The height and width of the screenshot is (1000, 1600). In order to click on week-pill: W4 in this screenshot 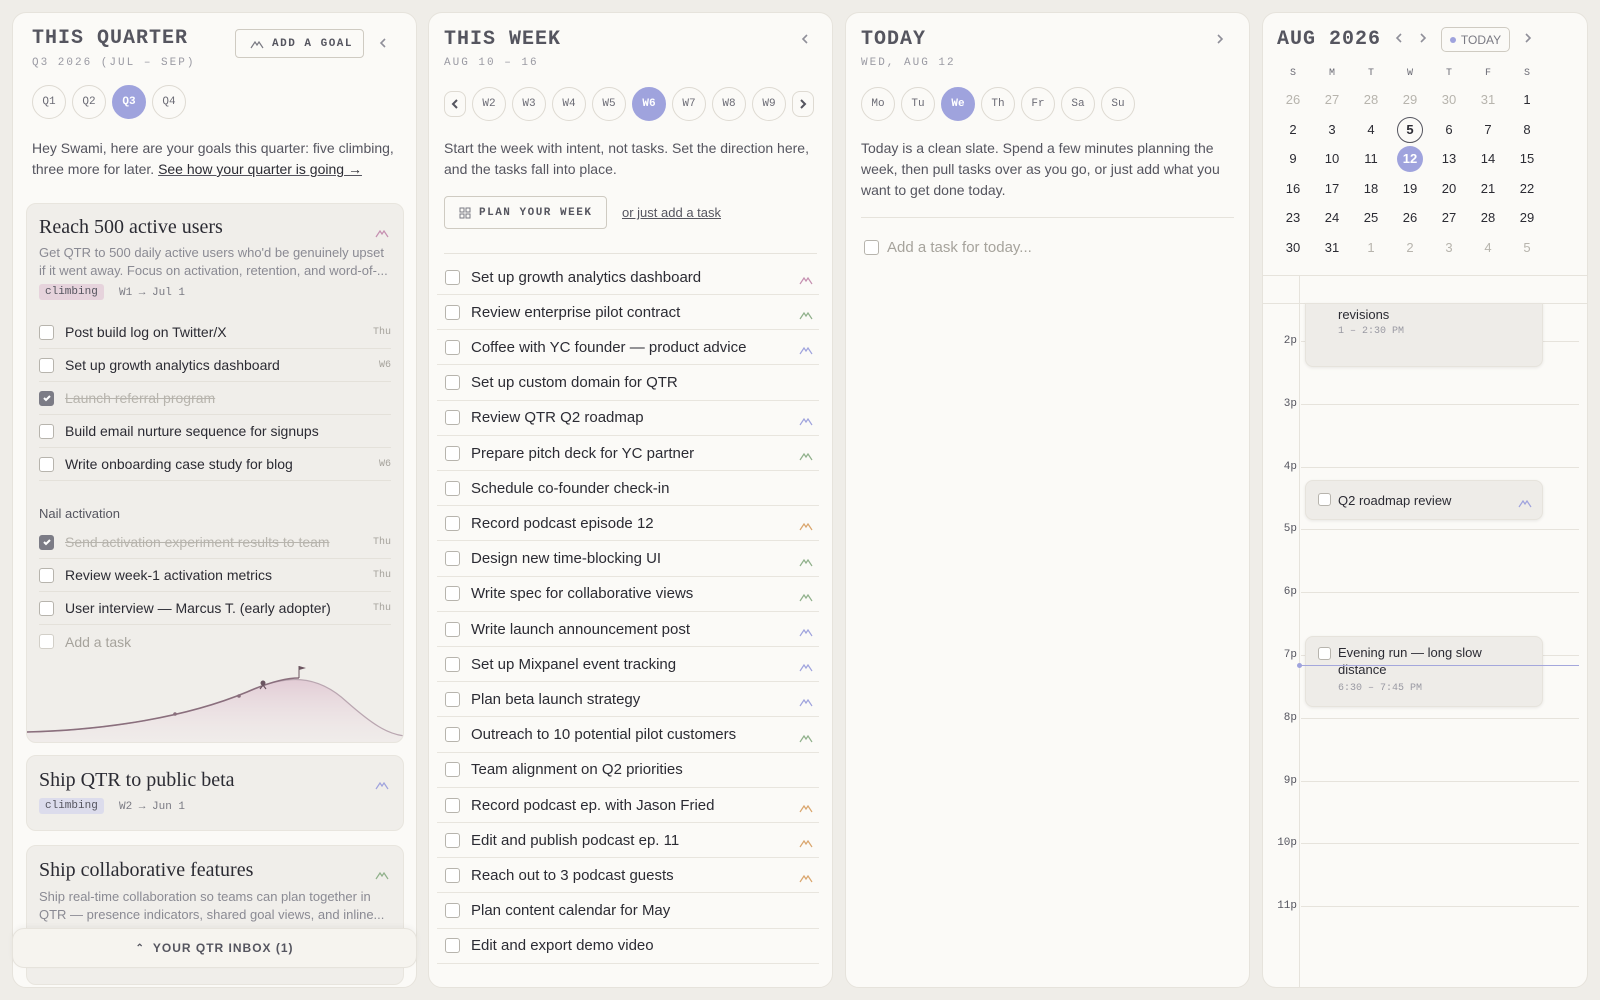, I will do `click(569, 104)`.